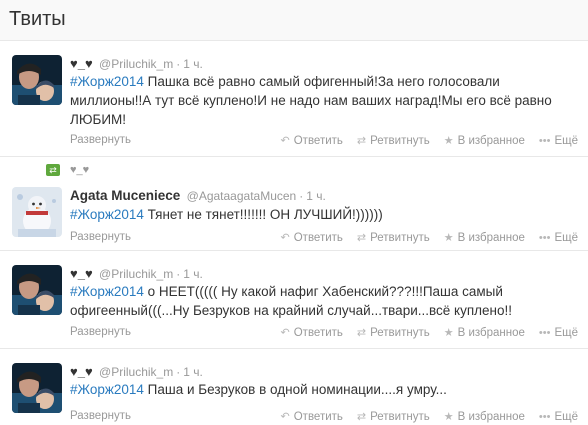  What do you see at coordinates (37, 19) in the screenshot?
I see `page-title: Твиты` at bounding box center [37, 19].